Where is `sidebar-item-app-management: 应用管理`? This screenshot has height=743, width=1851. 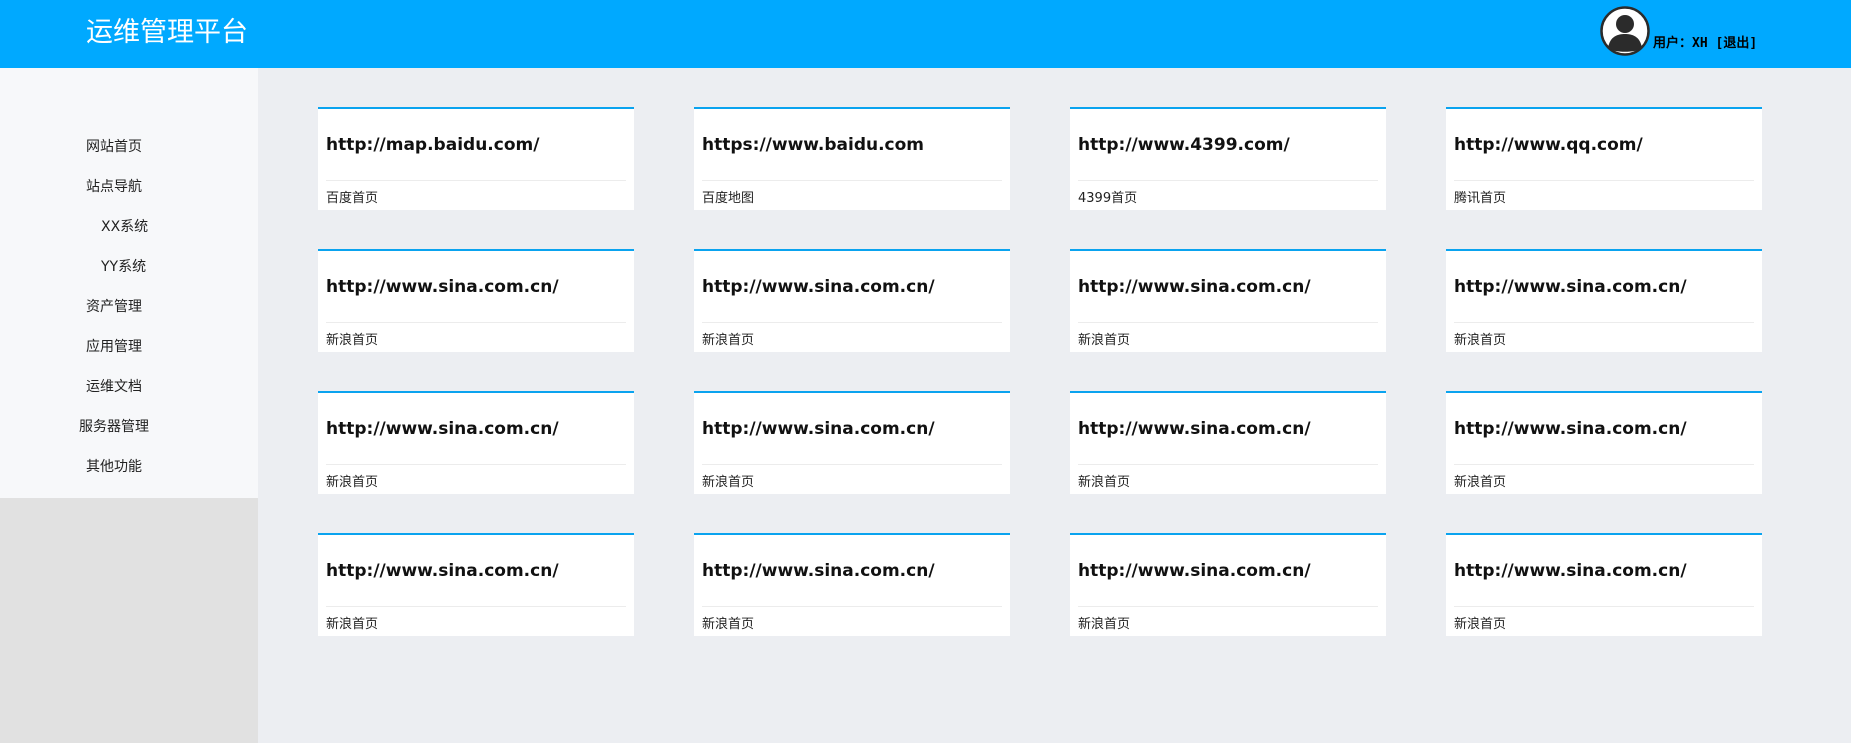 sidebar-item-app-management: 应用管理 is located at coordinates (129, 347).